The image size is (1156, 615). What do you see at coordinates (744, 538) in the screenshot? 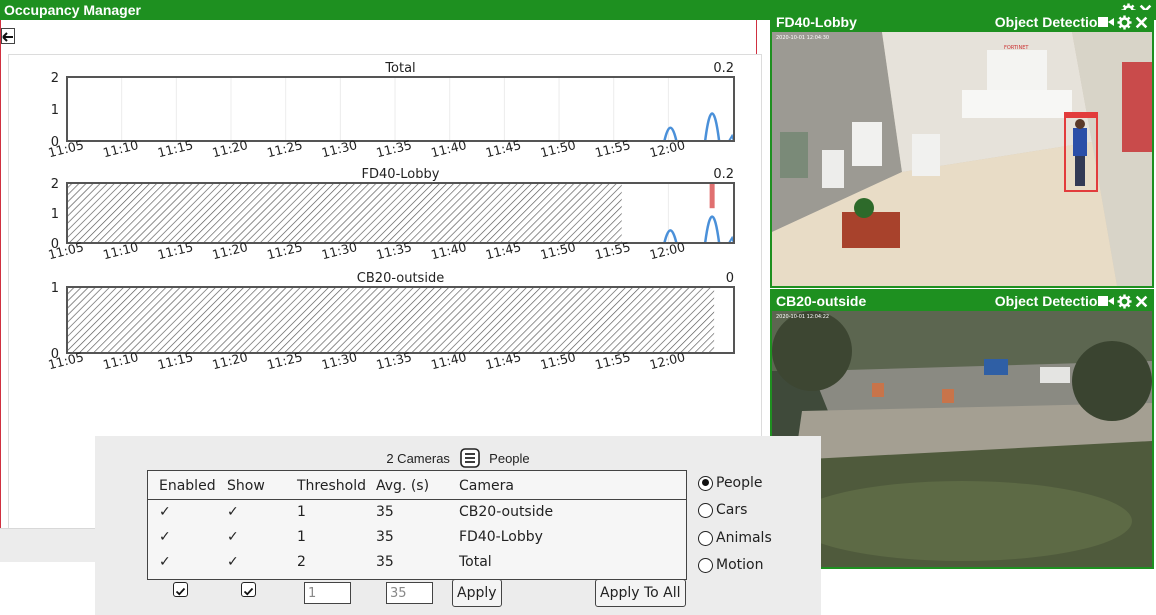
I see `radio-label: Animals` at bounding box center [744, 538].